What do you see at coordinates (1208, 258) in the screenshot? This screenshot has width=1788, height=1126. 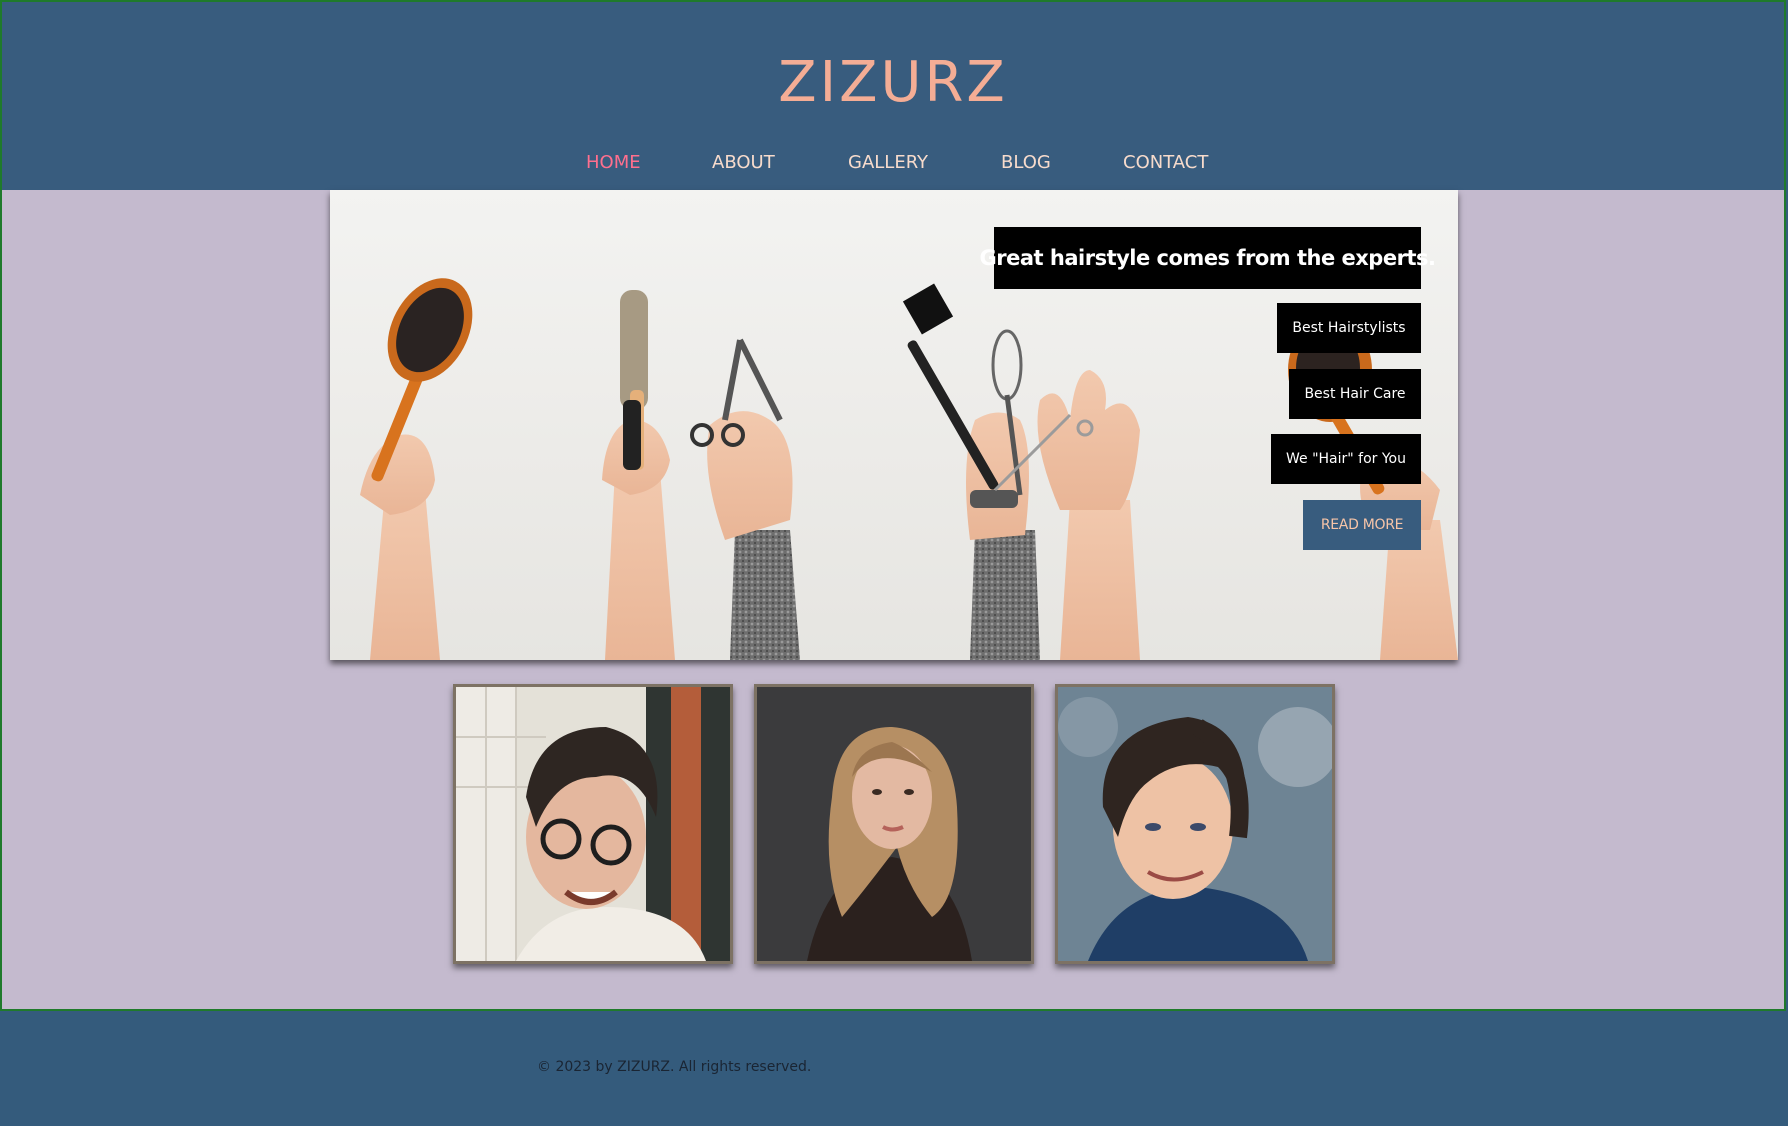 I see `hero-headline: Great hairstyle comes from the experts.` at bounding box center [1208, 258].